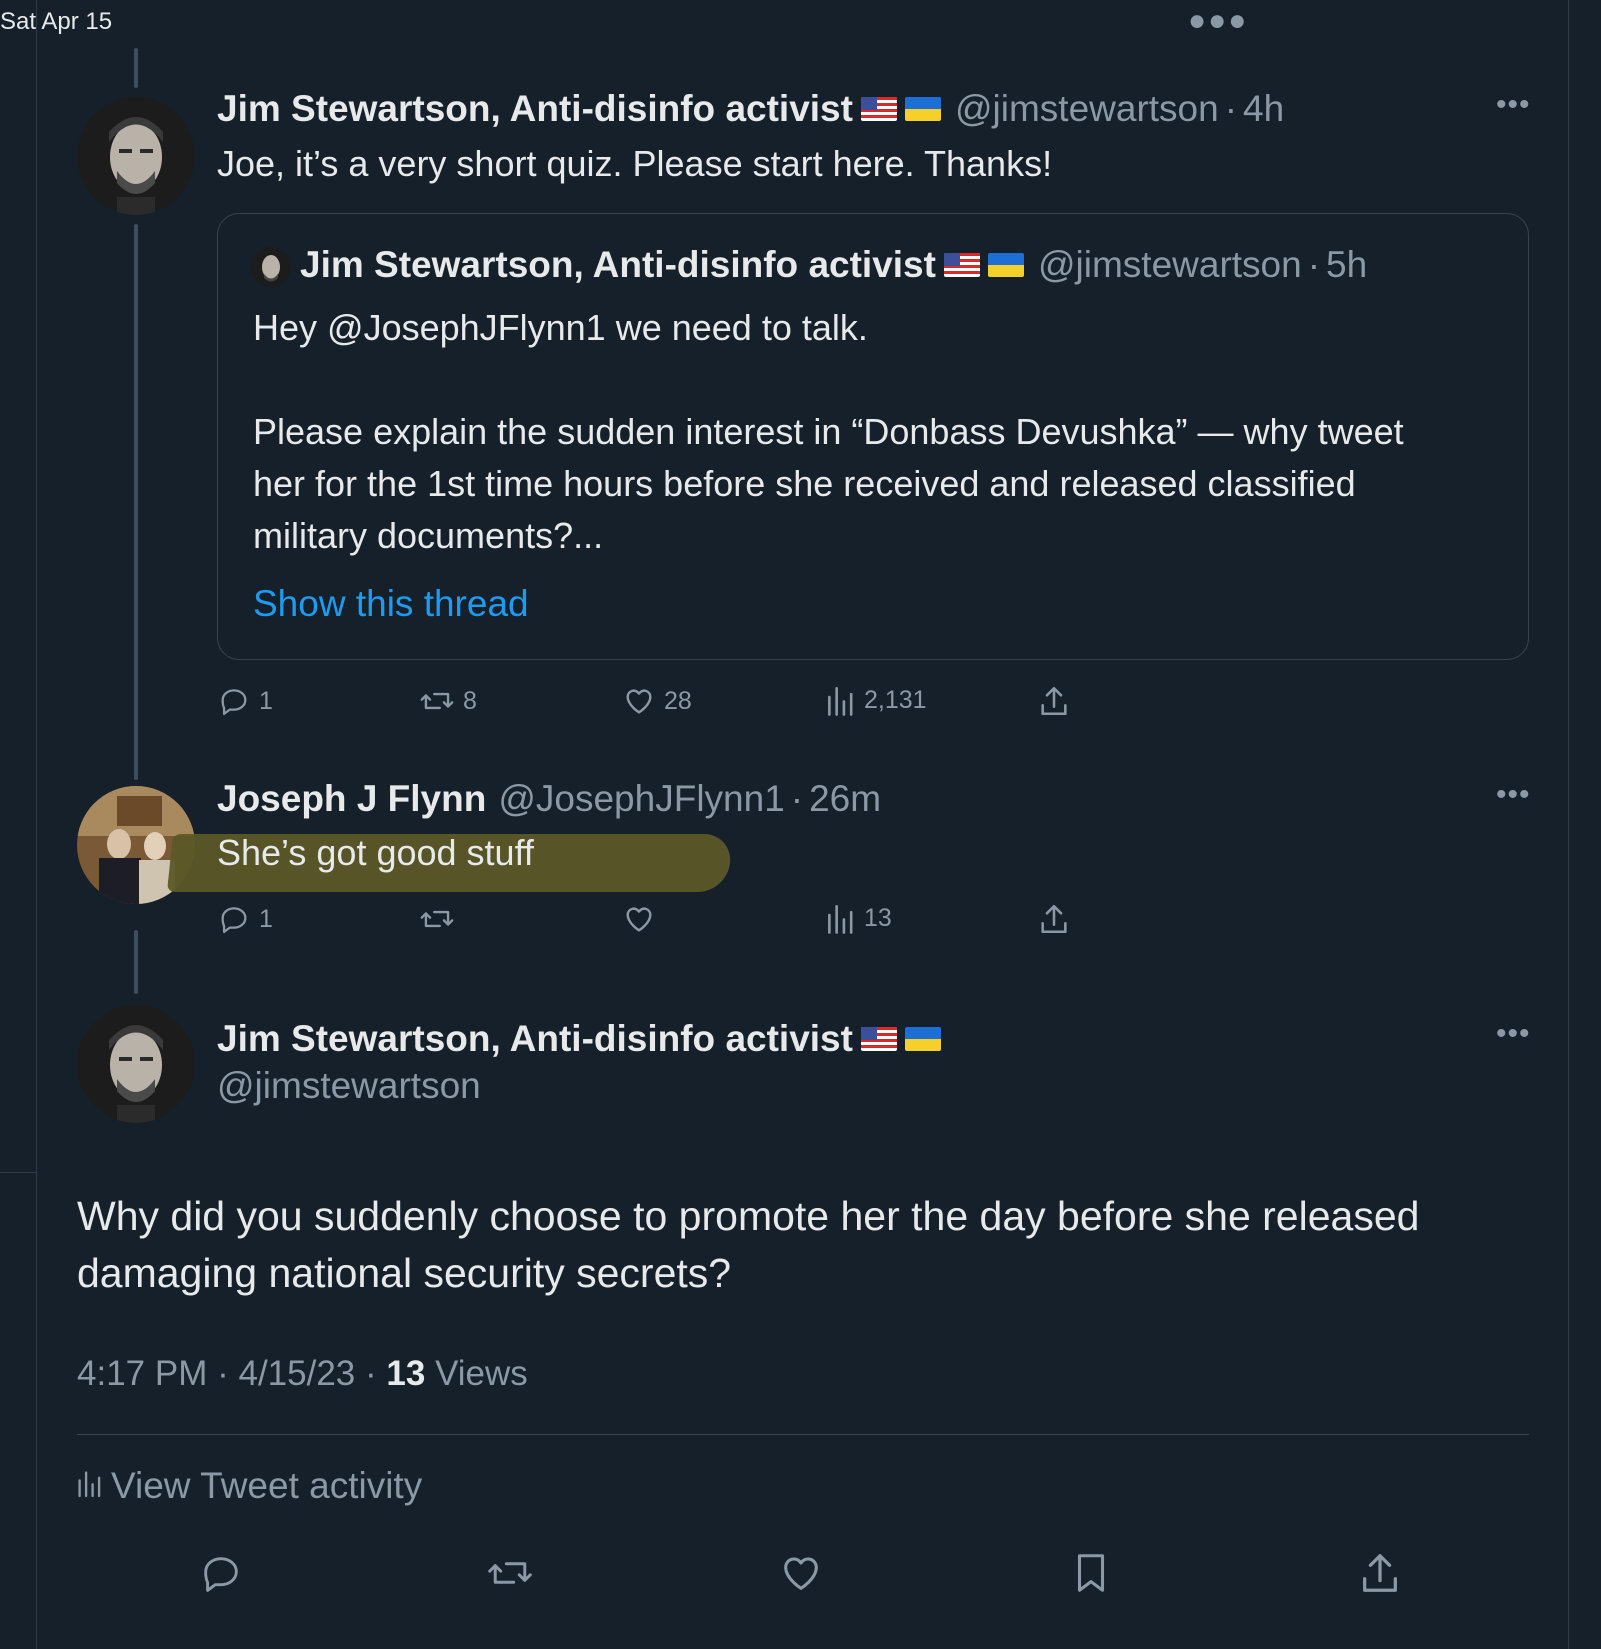 The height and width of the screenshot is (1649, 1601). I want to click on left-column-border, so click(36, 824).